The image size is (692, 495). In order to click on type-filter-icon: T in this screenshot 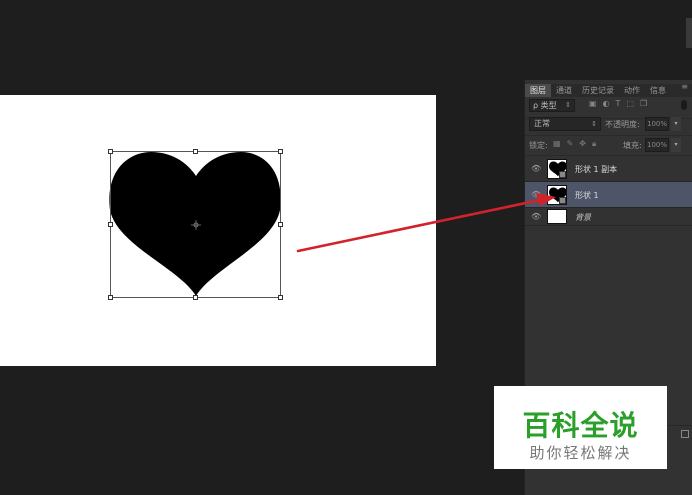, I will do `click(618, 103)`.